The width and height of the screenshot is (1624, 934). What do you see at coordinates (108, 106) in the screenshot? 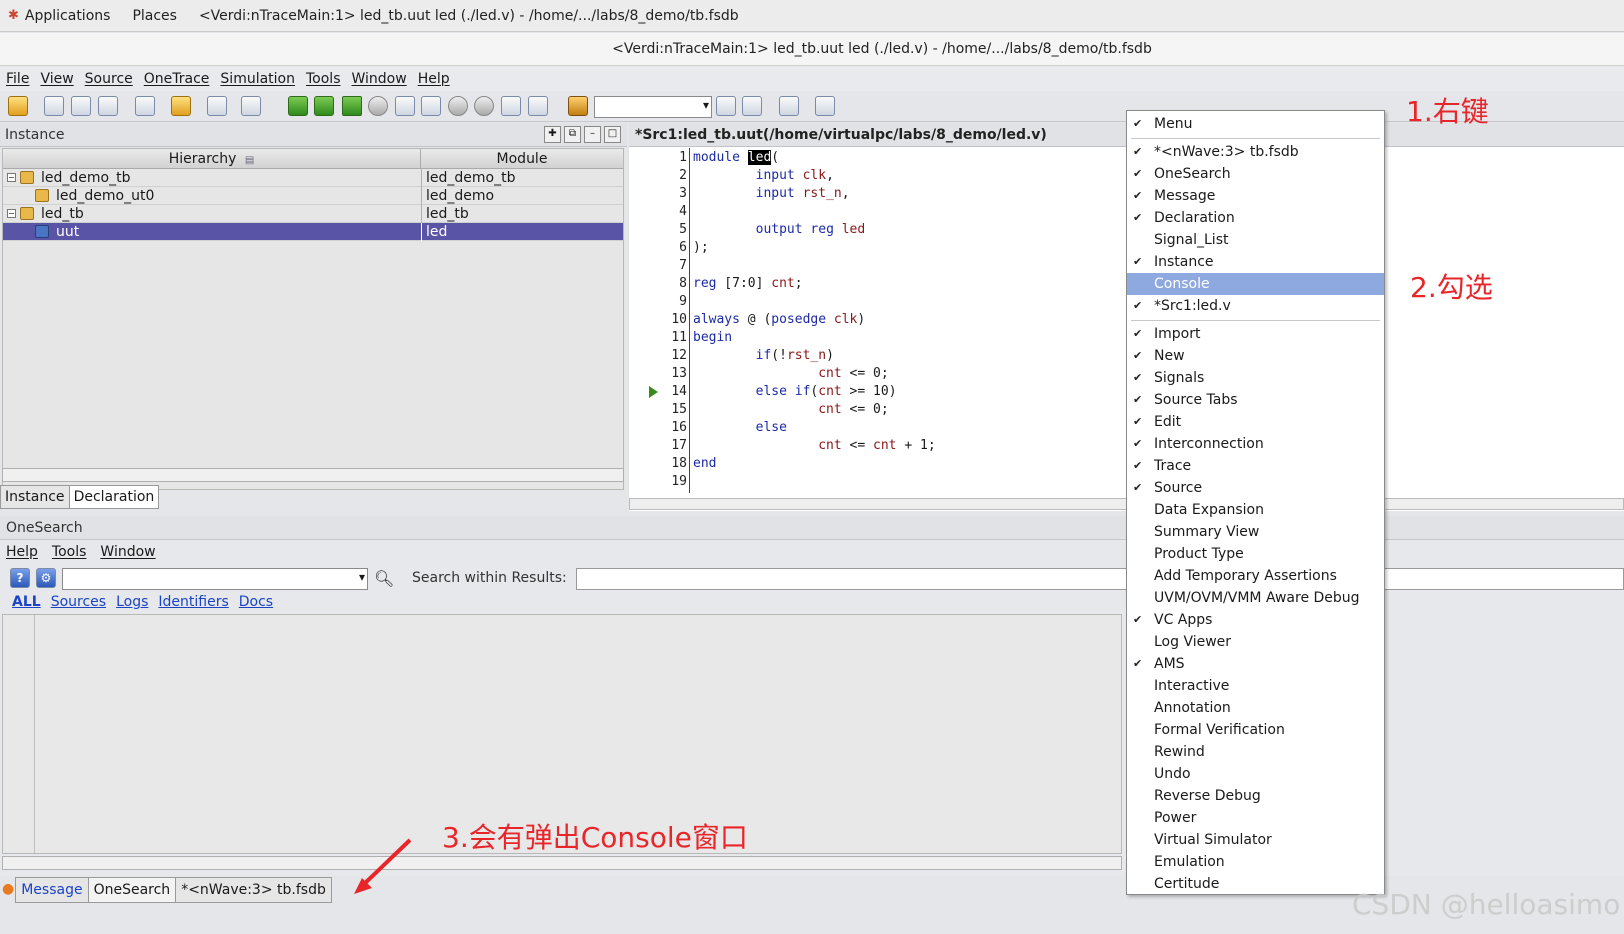
I see `hierarchy-icon` at bounding box center [108, 106].